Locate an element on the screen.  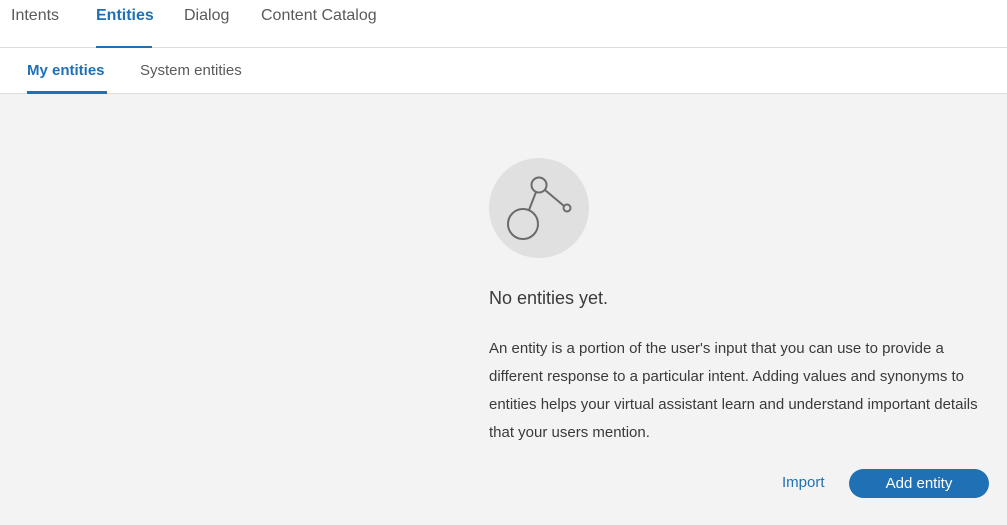
tab-content-catalog: Content Catalog is located at coordinates (319, 27).